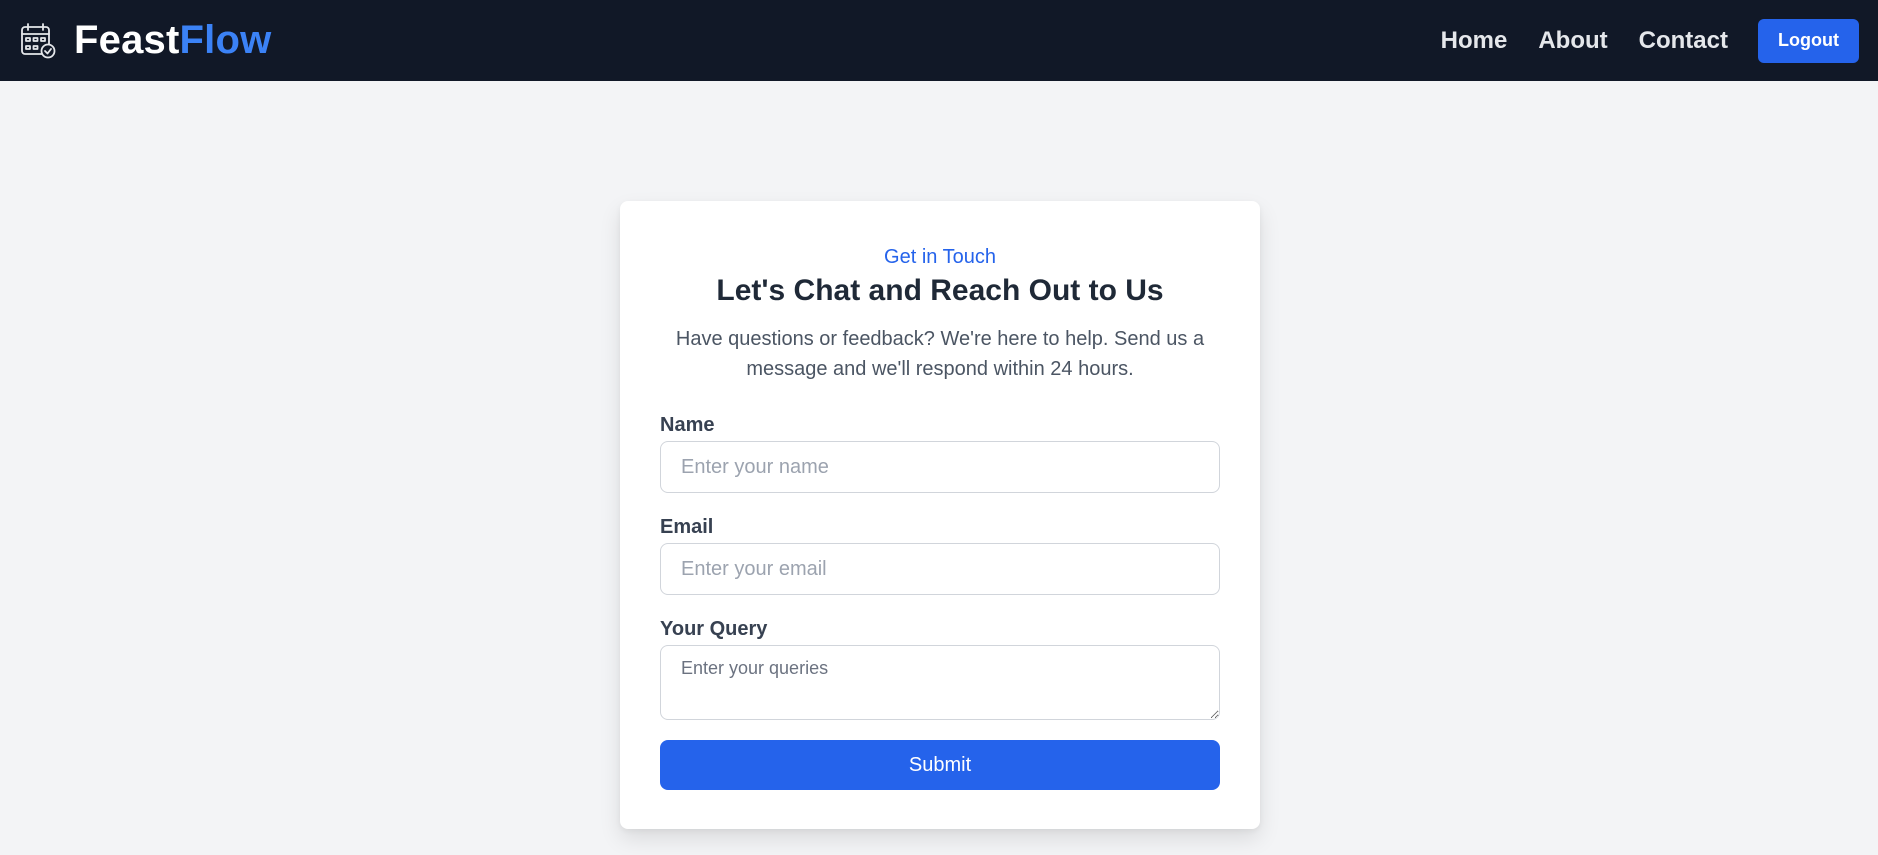  Describe the element at coordinates (714, 629) in the screenshot. I see `query-label: Your Query` at that location.